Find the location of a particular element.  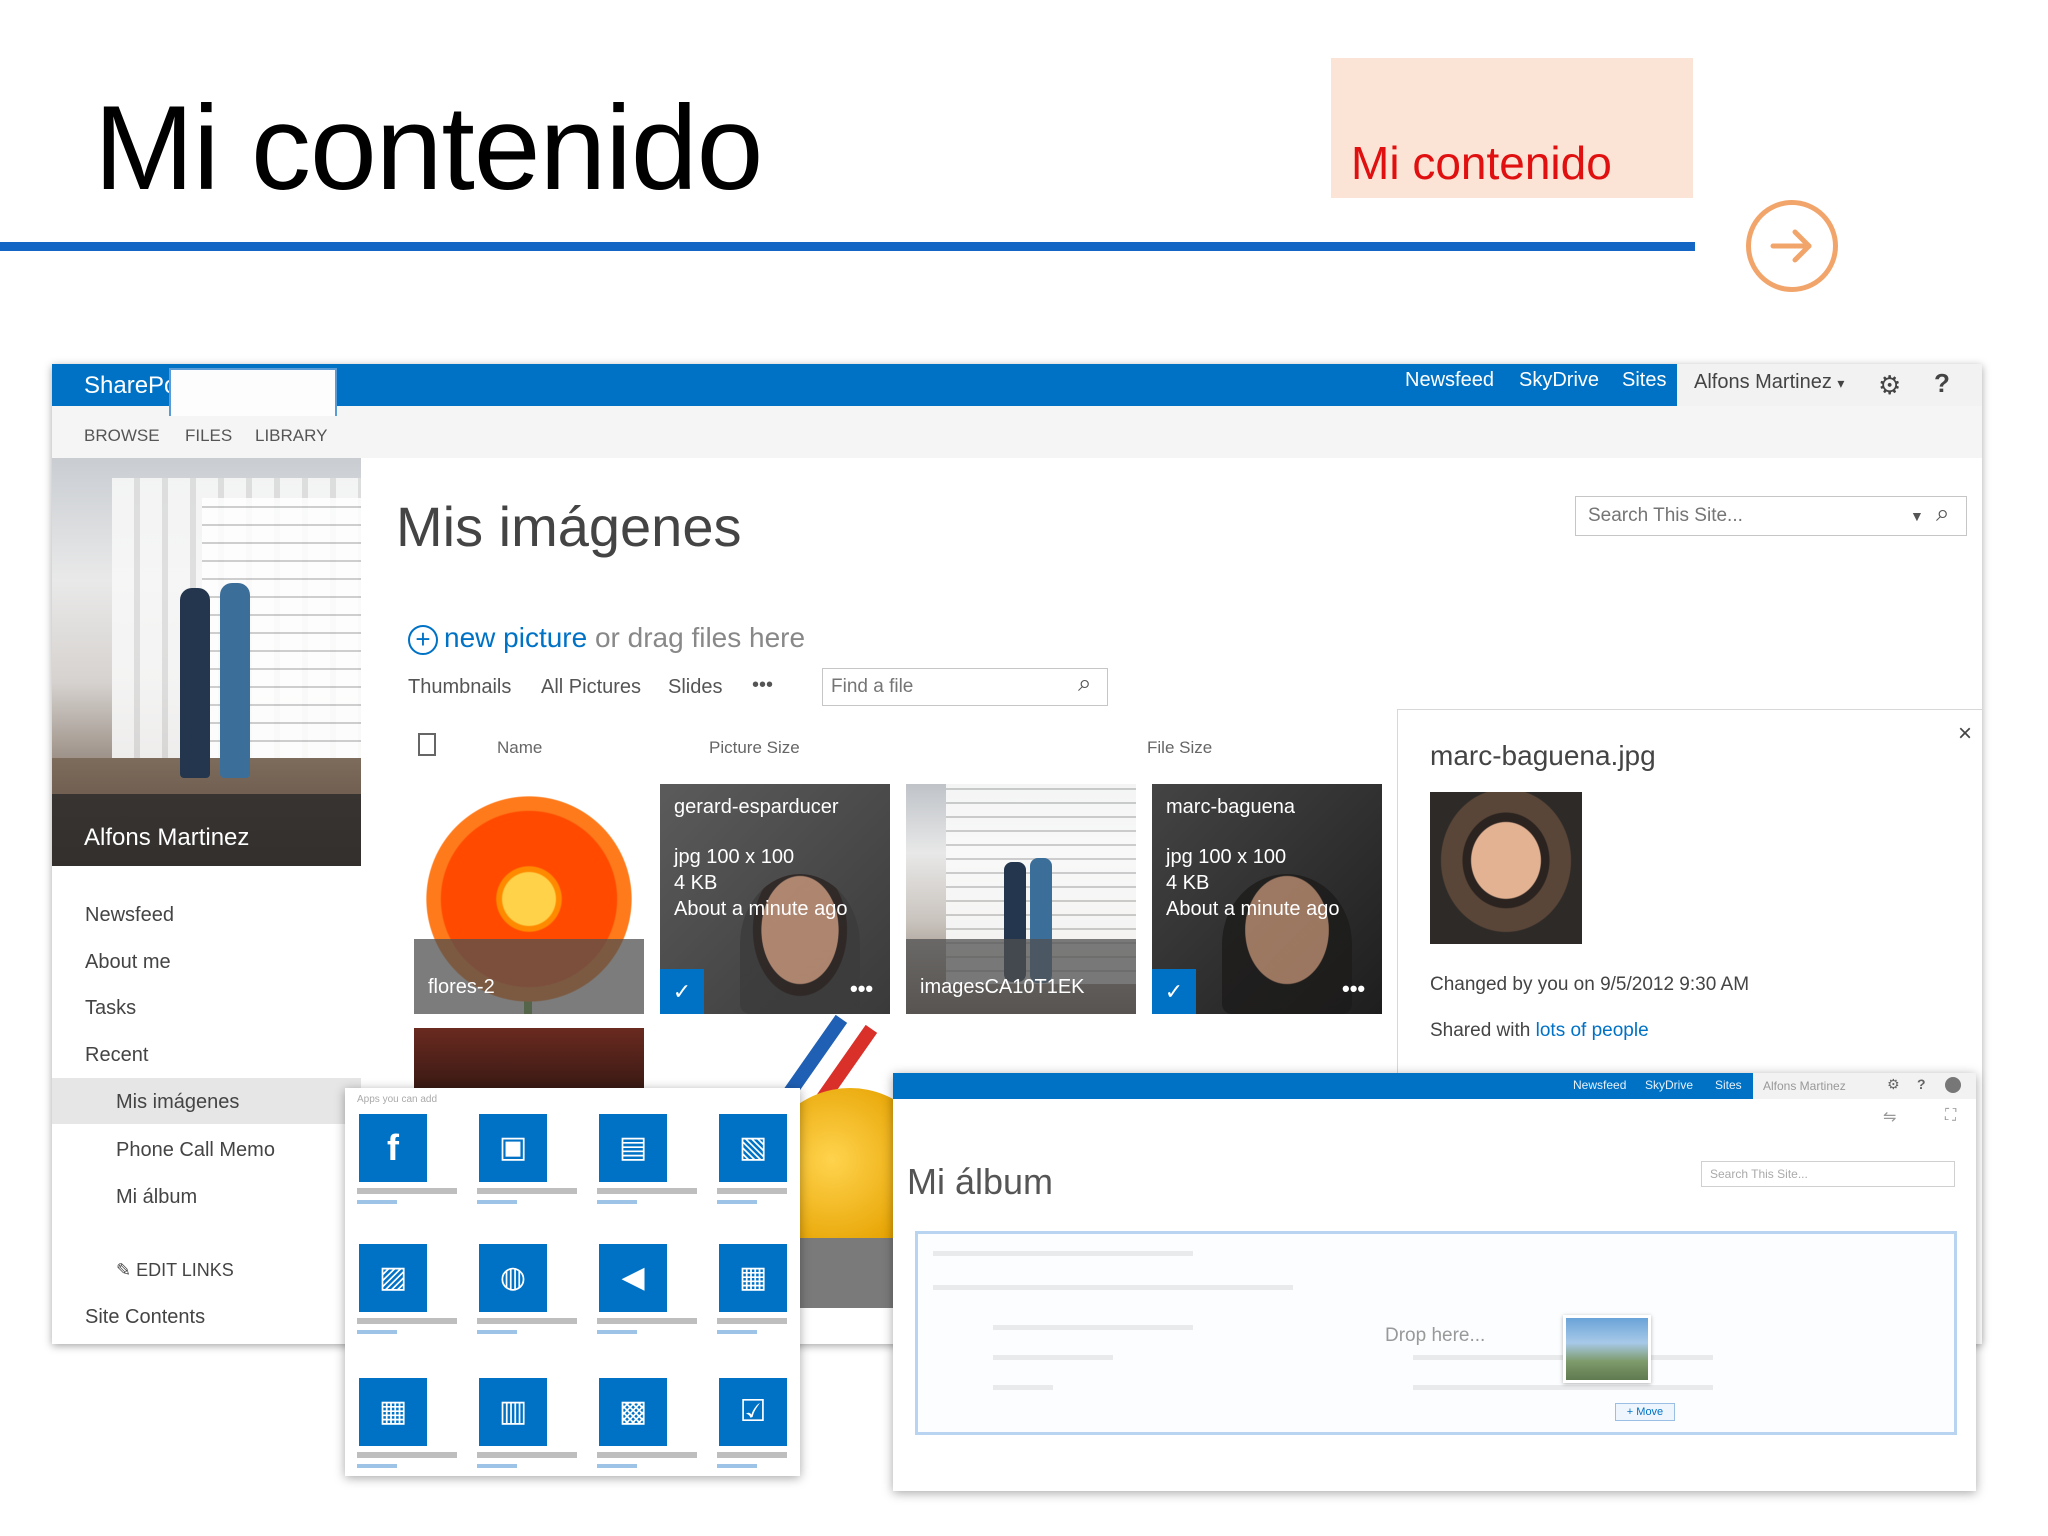

tile-name: flores-2 is located at coordinates (461, 987).